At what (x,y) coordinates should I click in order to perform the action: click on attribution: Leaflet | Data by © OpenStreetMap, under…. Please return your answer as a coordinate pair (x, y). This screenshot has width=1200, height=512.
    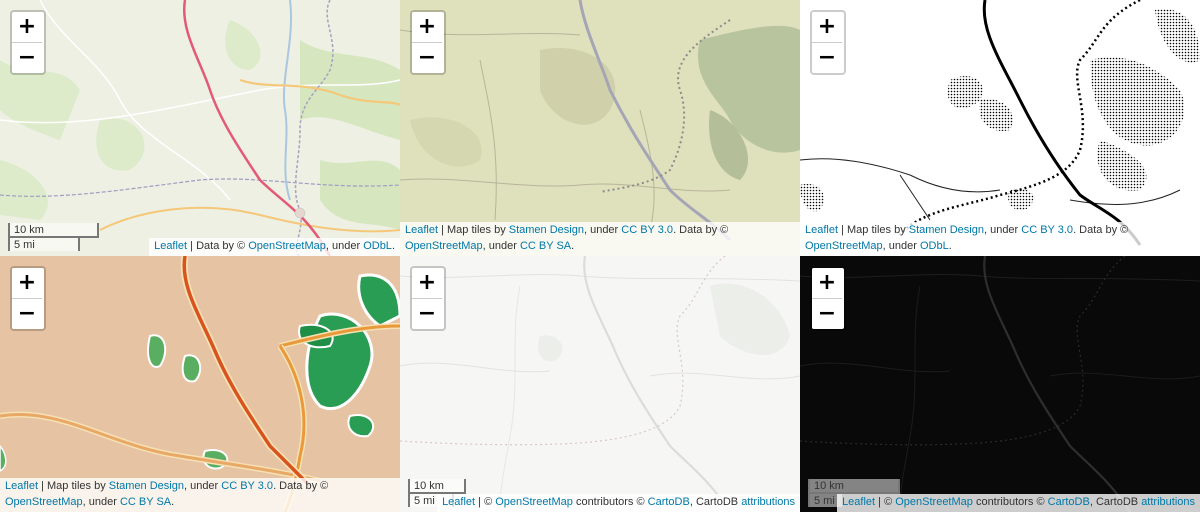
    Looking at the image, I should click on (274, 247).